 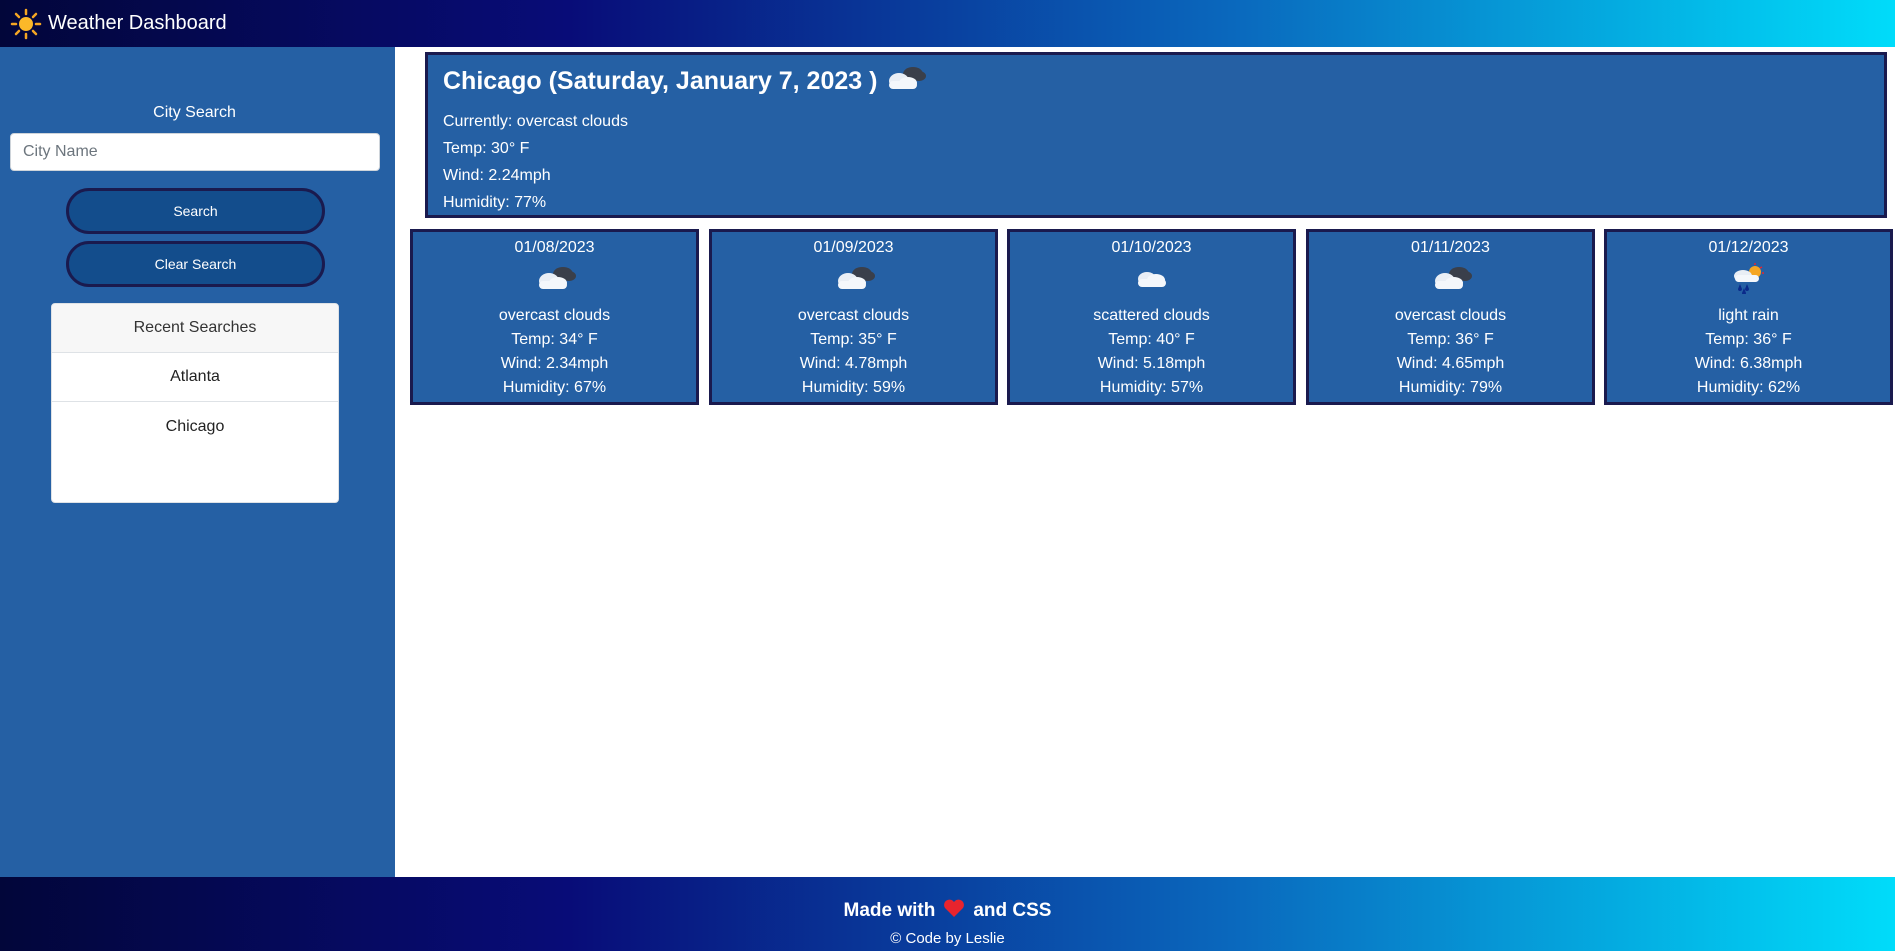 I want to click on recent-searches-panel: Recent Searches Atlanta Chicago, so click(x=195, y=403).